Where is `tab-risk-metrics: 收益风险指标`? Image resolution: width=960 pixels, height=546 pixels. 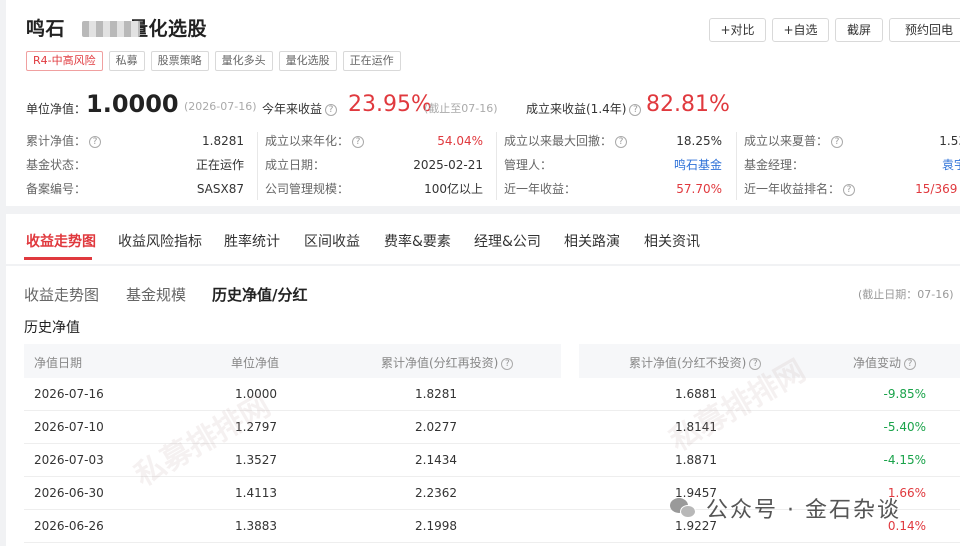
tab-risk-metrics: 收益风险指标 is located at coordinates (160, 241).